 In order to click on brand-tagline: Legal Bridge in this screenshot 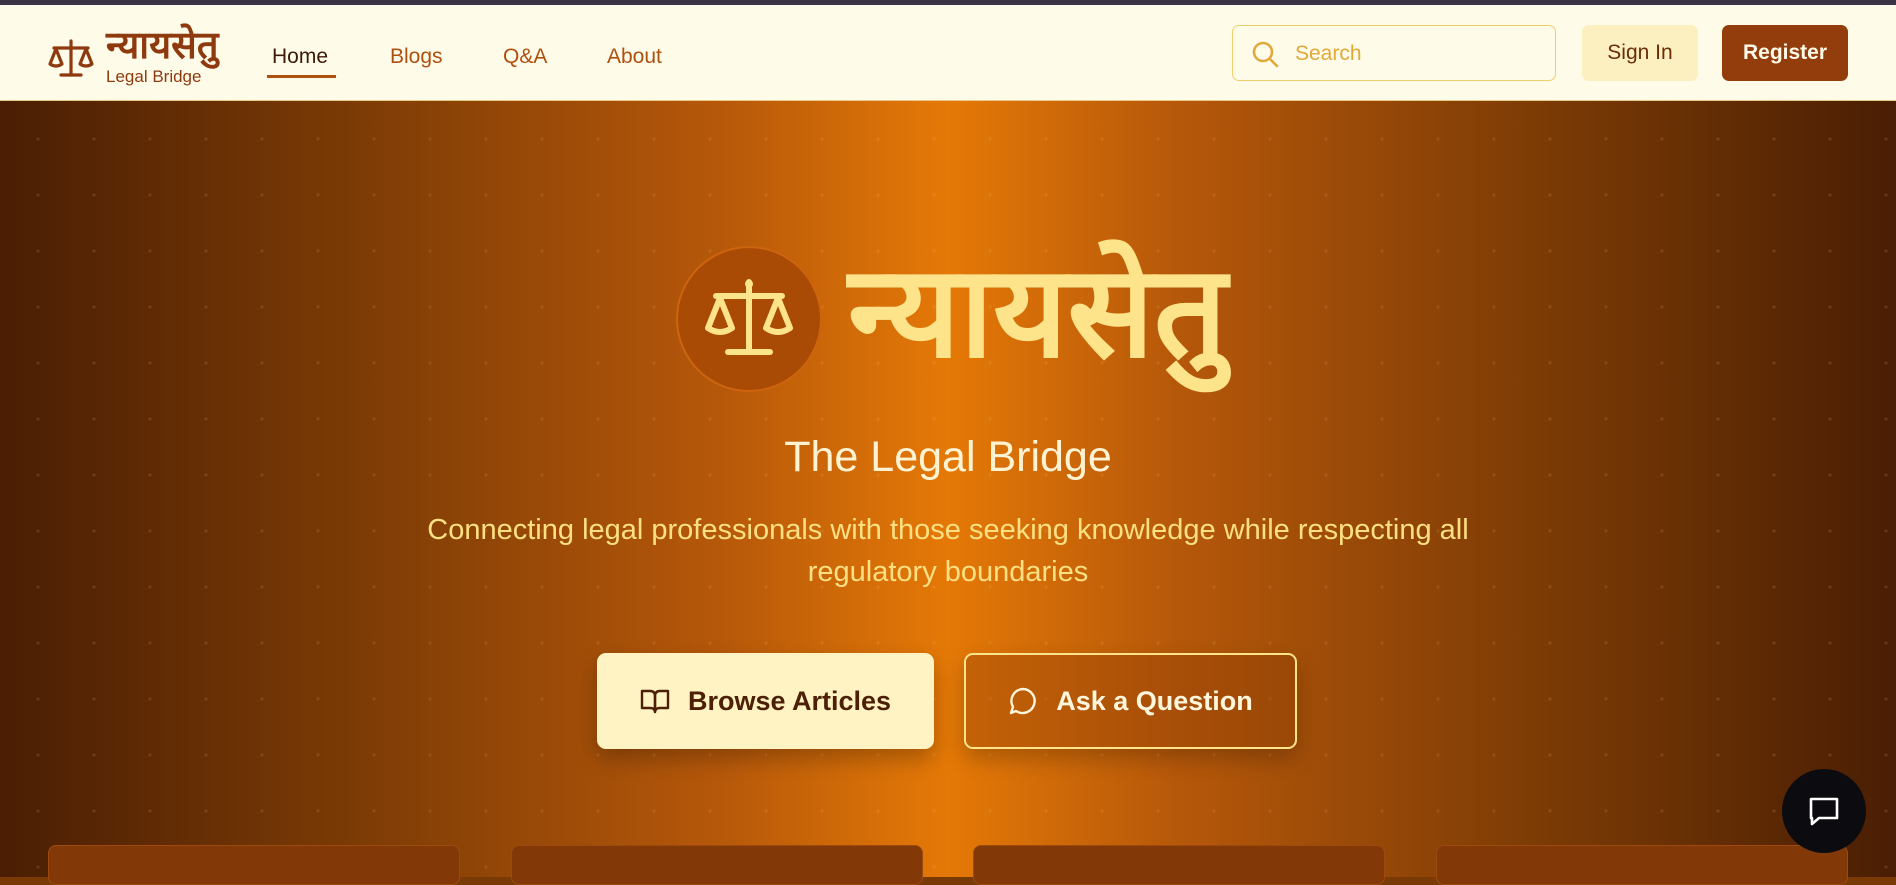, I will do `click(154, 76)`.